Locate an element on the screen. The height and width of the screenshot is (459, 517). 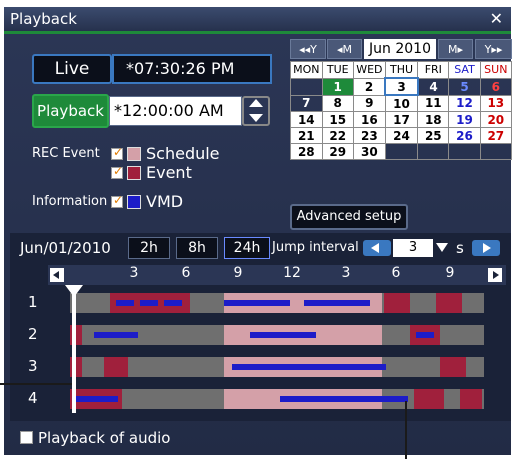
hour-ruler: 3 6 9 12 3 6 9 is located at coordinates (277, 275).